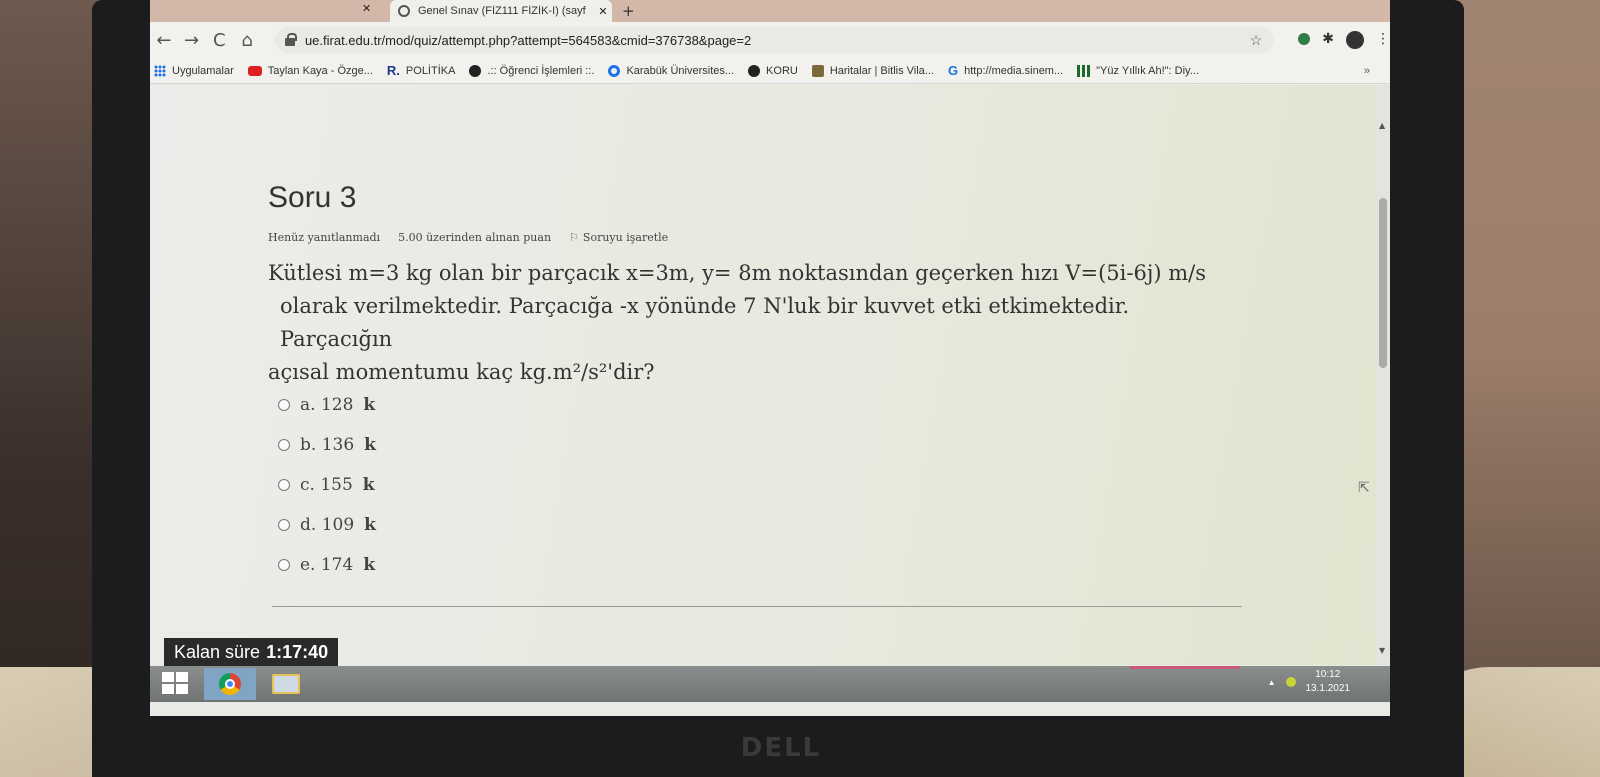  Describe the element at coordinates (1328, 674) in the screenshot. I see `clock-time: 10:12` at that location.